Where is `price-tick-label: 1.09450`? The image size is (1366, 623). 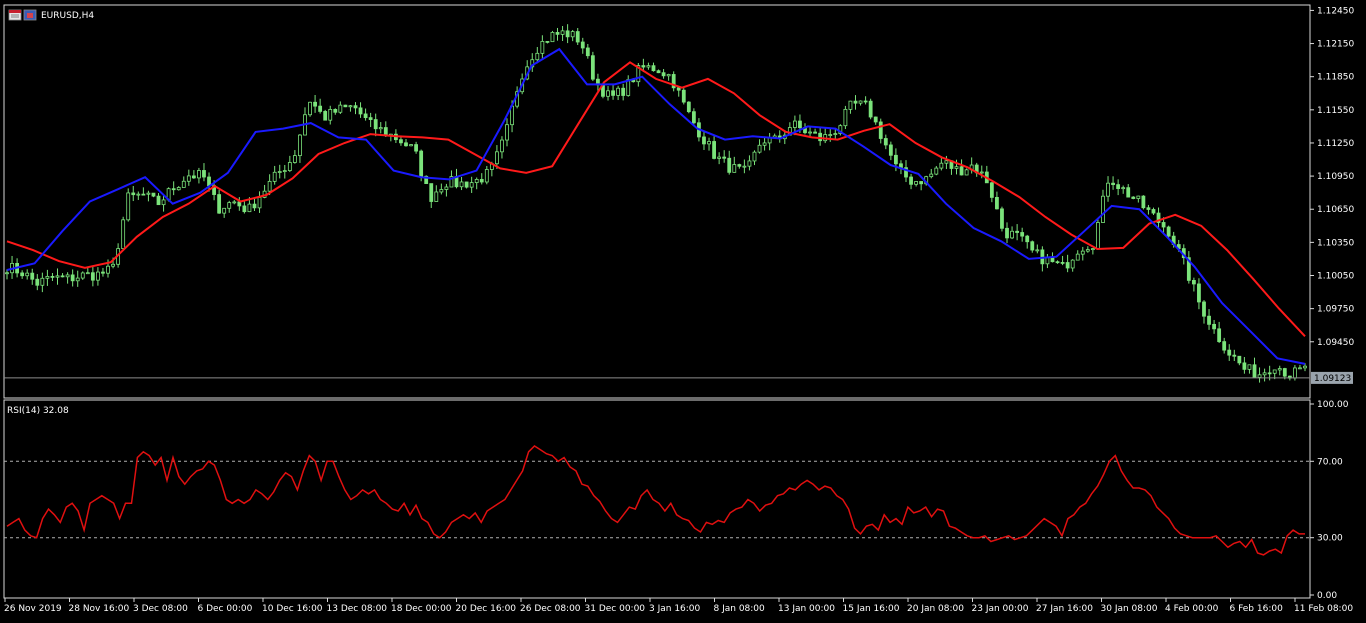 price-tick-label: 1.09450 is located at coordinates (1335, 343).